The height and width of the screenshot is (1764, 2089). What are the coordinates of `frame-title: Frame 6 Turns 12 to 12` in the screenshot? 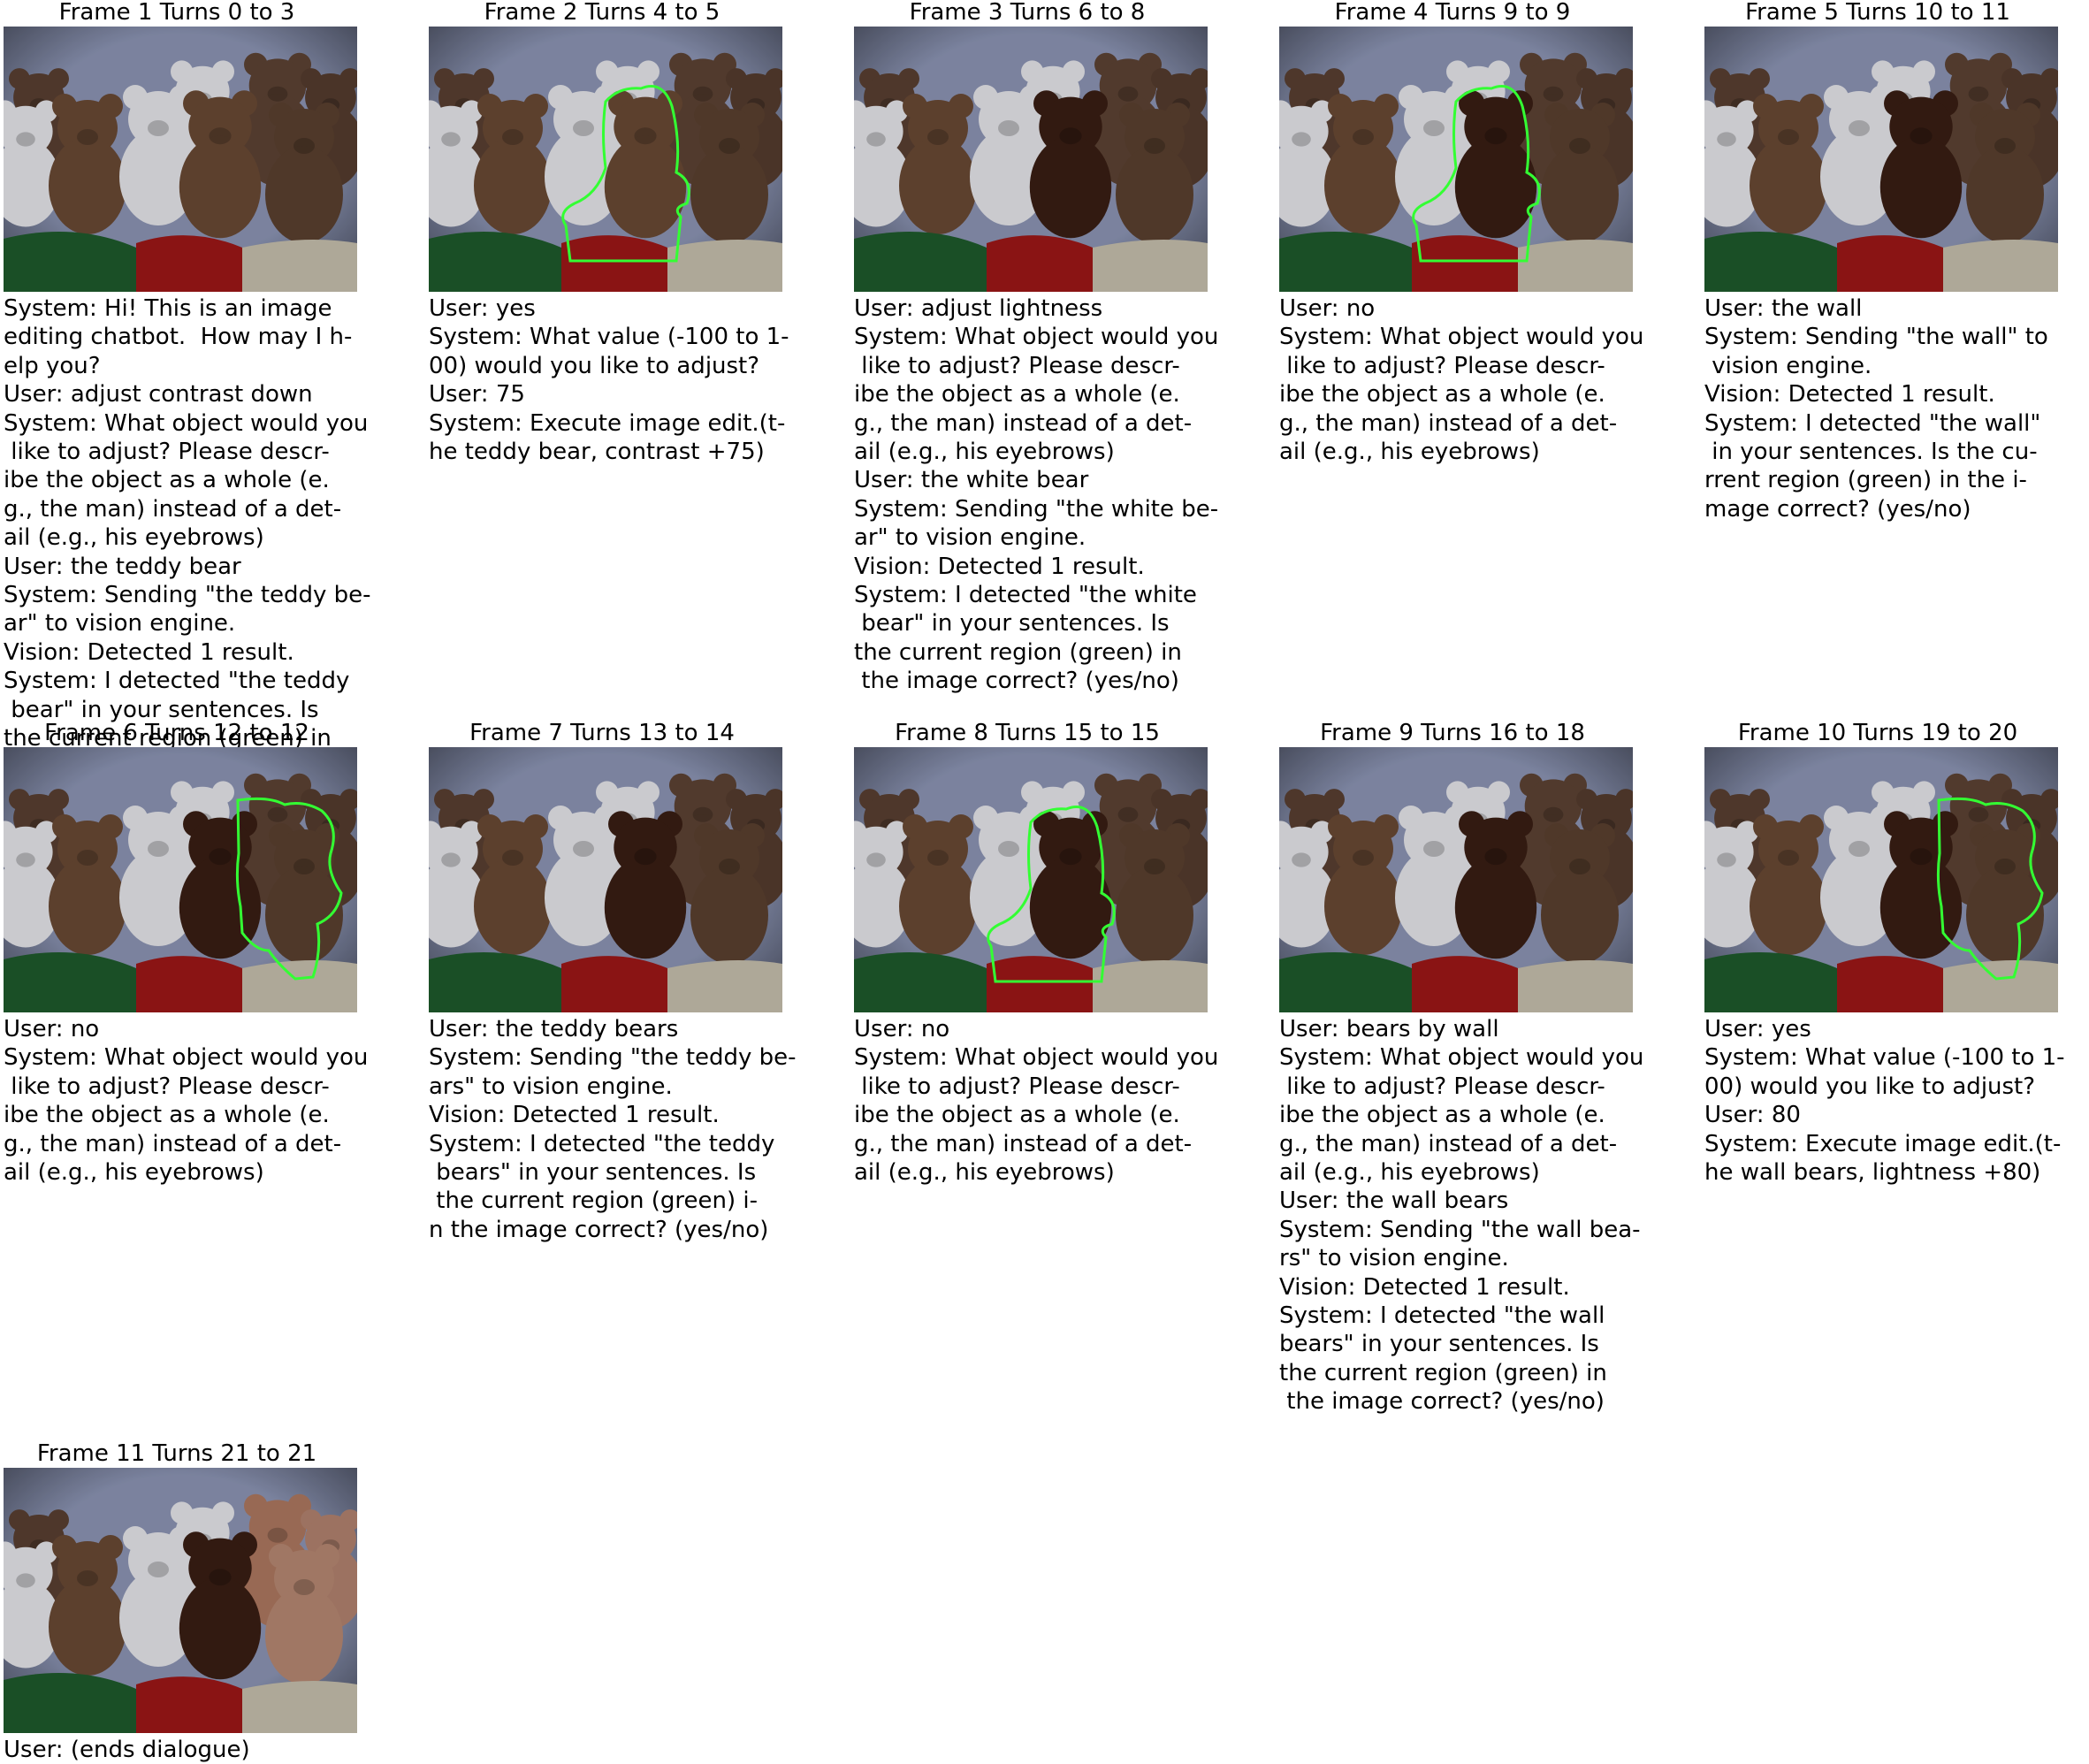 It's located at (176, 733).